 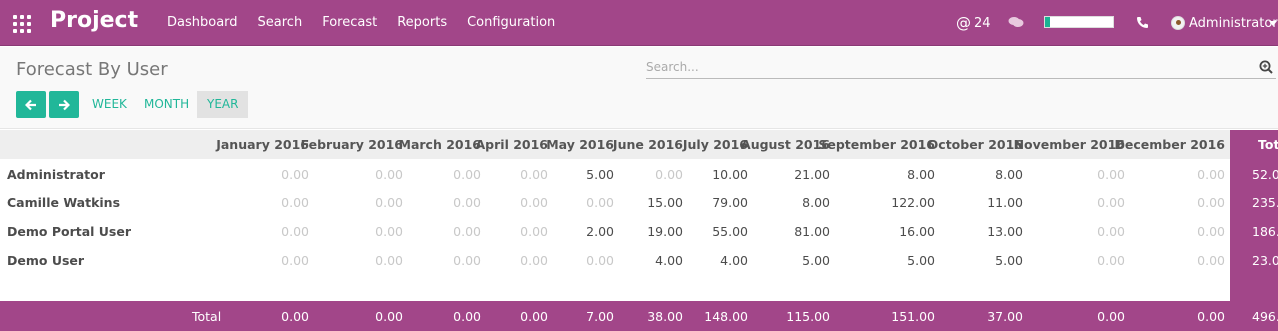 What do you see at coordinates (1273, 23) in the screenshot?
I see `user-menu-caret-icon` at bounding box center [1273, 23].